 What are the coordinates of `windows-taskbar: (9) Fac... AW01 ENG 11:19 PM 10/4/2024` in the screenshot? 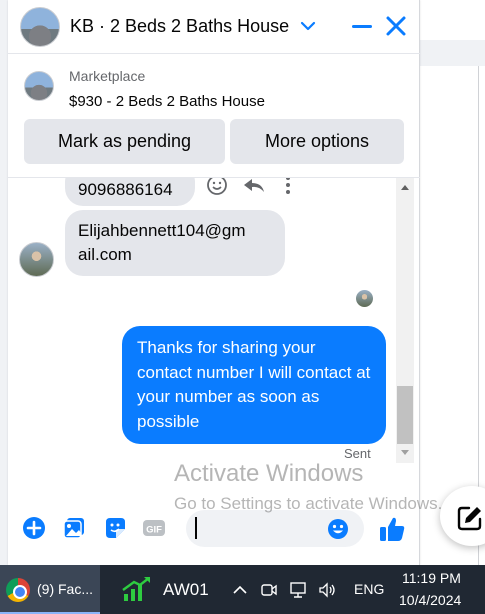 It's located at (242, 589).